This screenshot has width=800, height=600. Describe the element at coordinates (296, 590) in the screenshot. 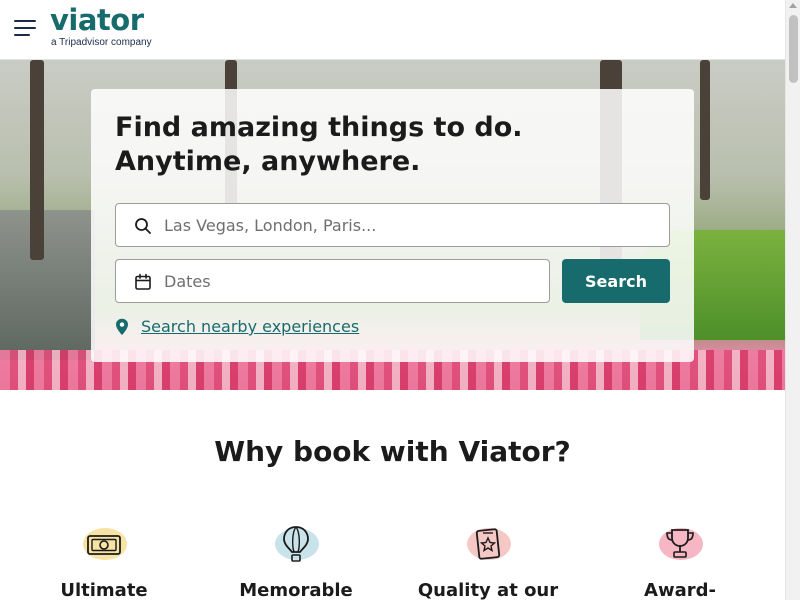

I see `feature-label: Memorable` at that location.